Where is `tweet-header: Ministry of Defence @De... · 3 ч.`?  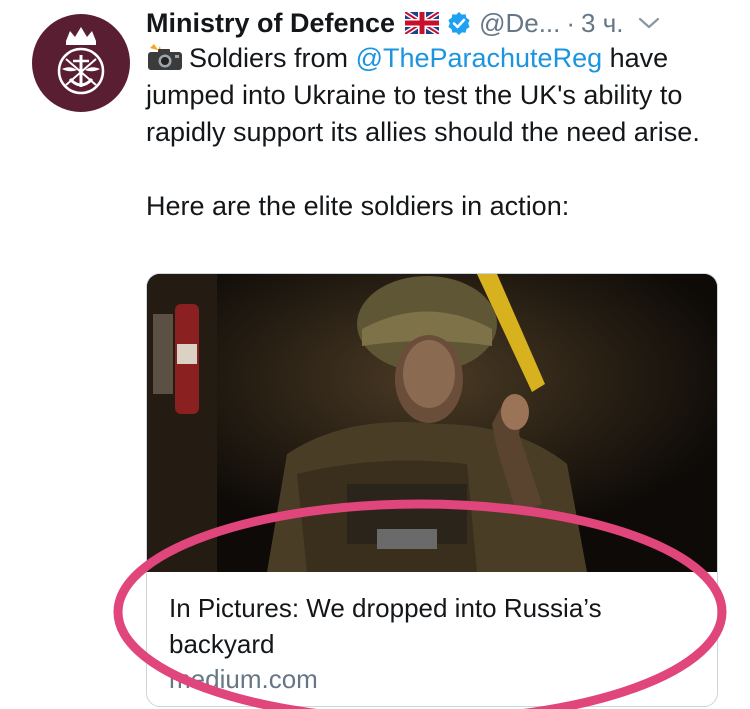 tweet-header: Ministry of Defence @De... · 3 ч. is located at coordinates (441, 23).